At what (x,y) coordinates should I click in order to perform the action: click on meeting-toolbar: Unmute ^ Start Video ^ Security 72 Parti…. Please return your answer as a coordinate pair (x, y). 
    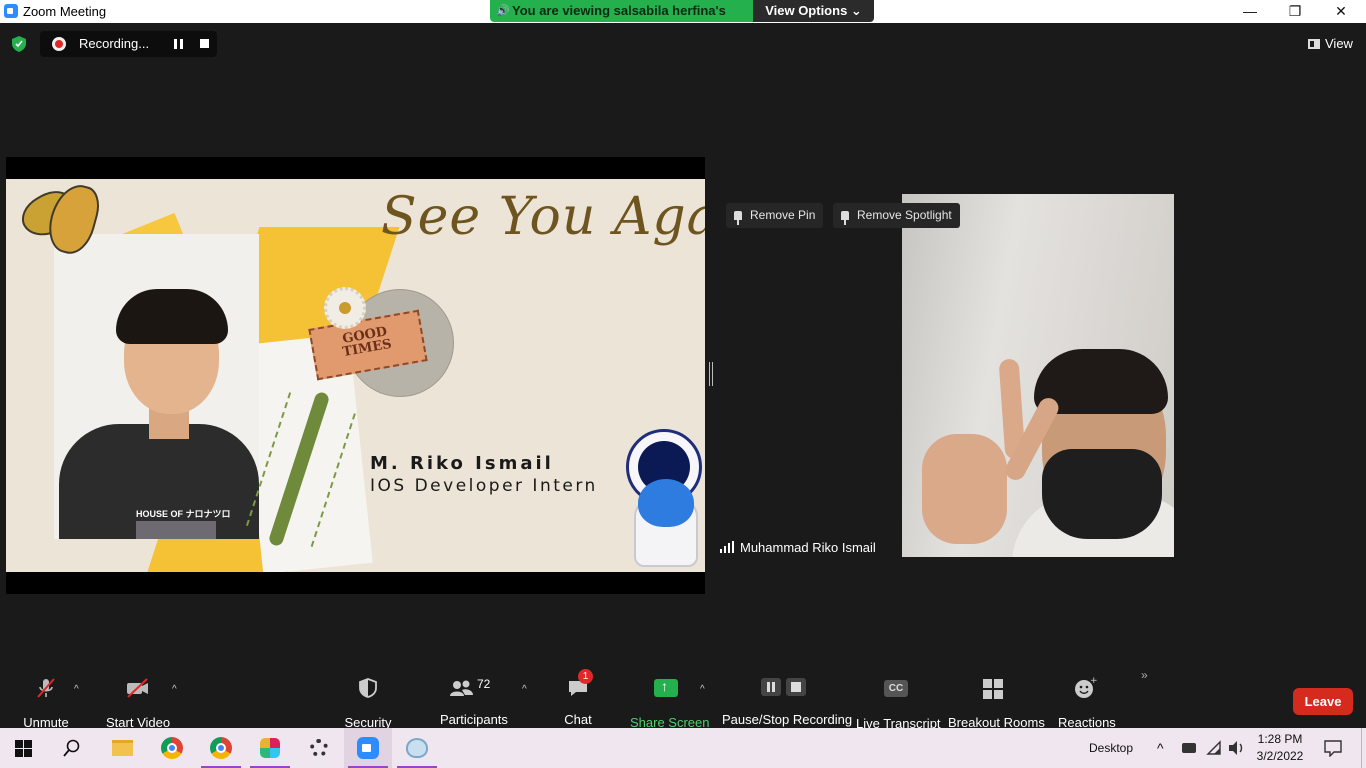
    Looking at the image, I should click on (683, 699).